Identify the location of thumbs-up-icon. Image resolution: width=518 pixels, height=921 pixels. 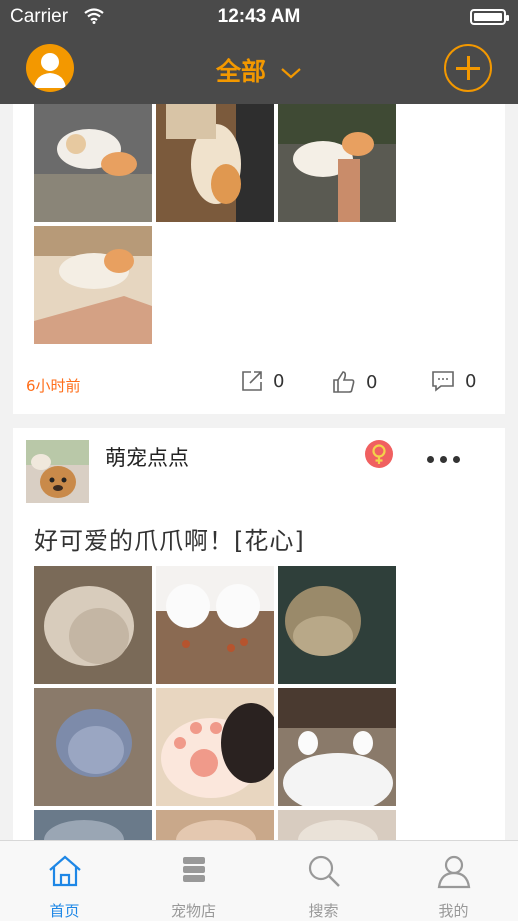
(344, 382).